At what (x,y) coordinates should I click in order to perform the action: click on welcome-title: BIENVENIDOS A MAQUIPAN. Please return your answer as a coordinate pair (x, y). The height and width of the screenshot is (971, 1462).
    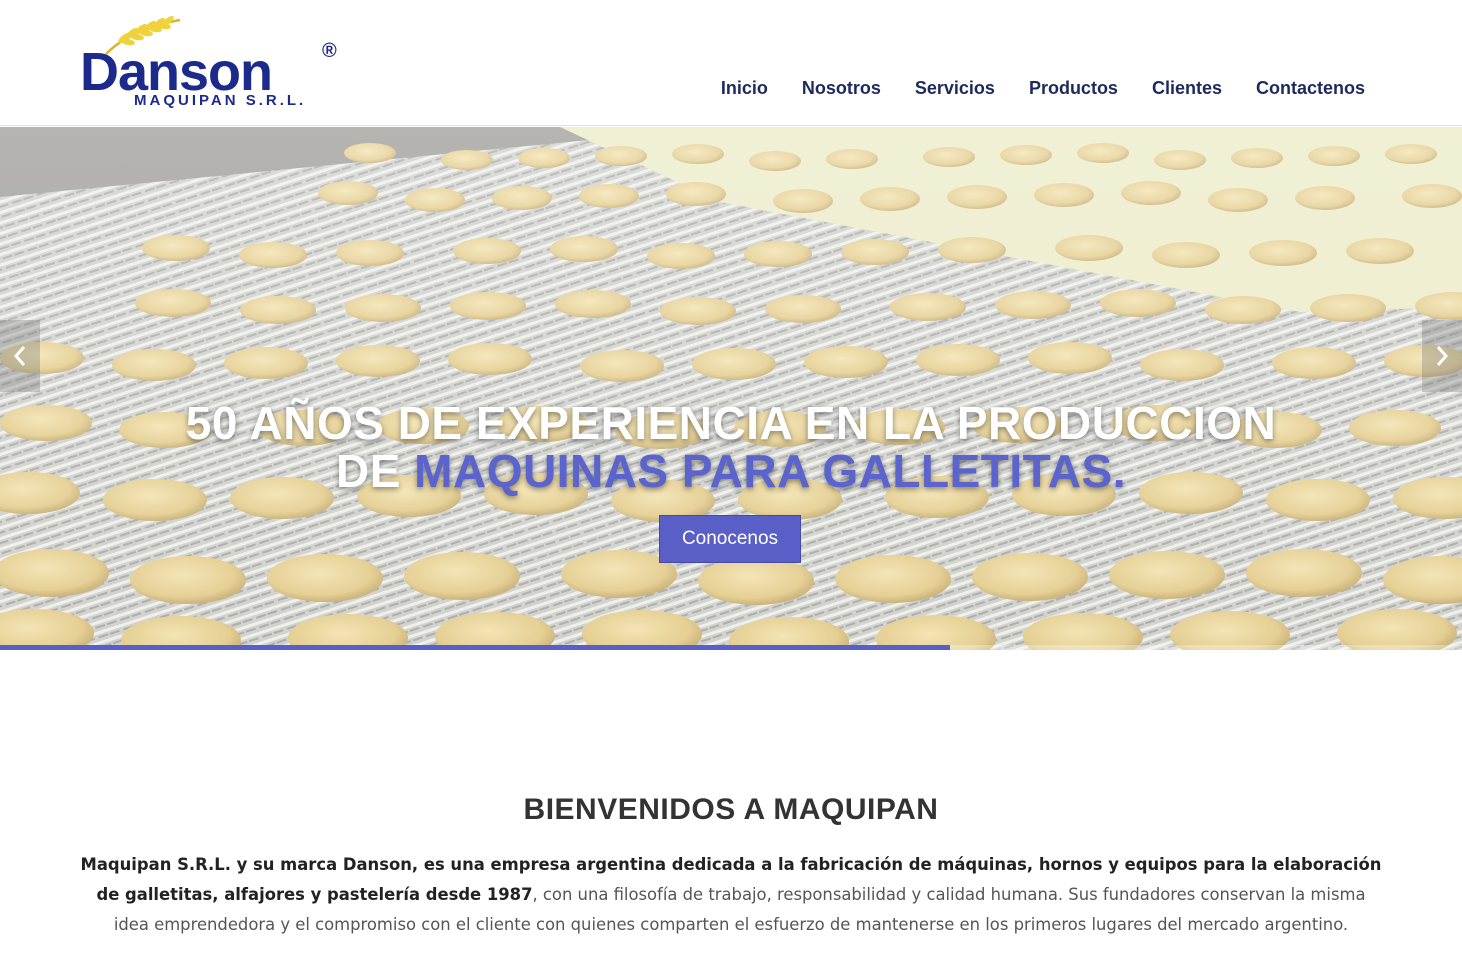
    Looking at the image, I should click on (731, 809).